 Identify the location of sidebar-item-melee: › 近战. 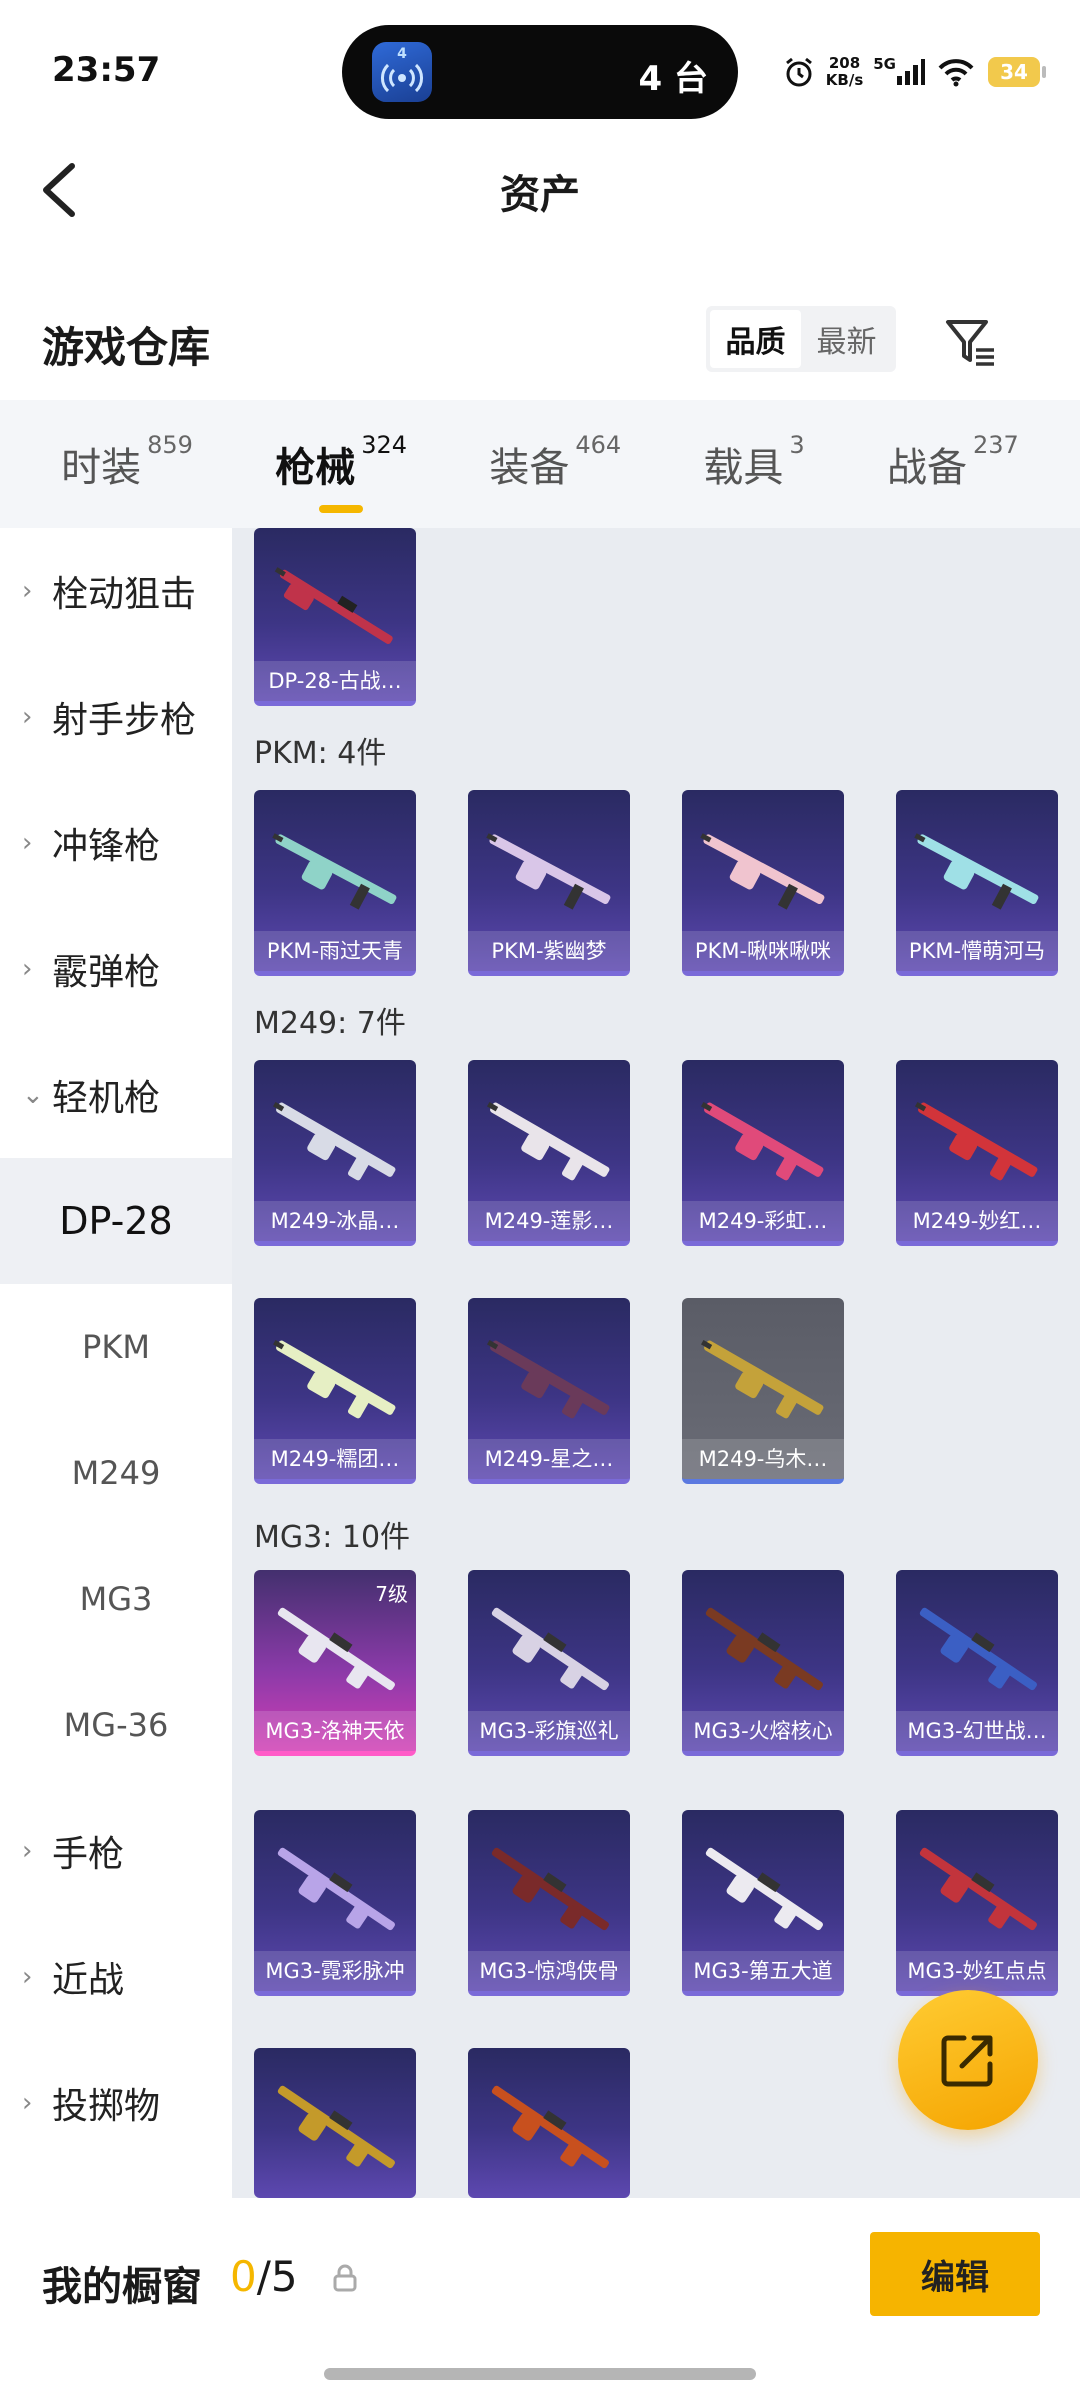
(116, 1977).